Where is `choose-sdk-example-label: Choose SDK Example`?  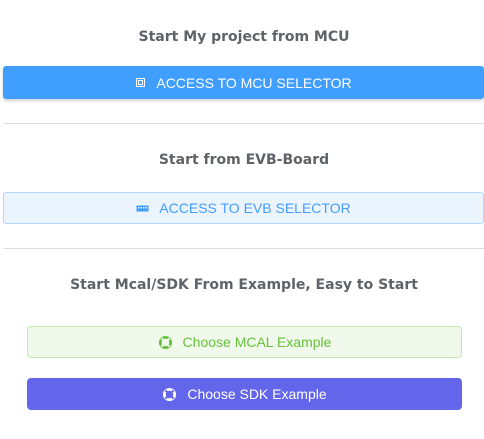
choose-sdk-example-label: Choose SDK Example is located at coordinates (257, 394).